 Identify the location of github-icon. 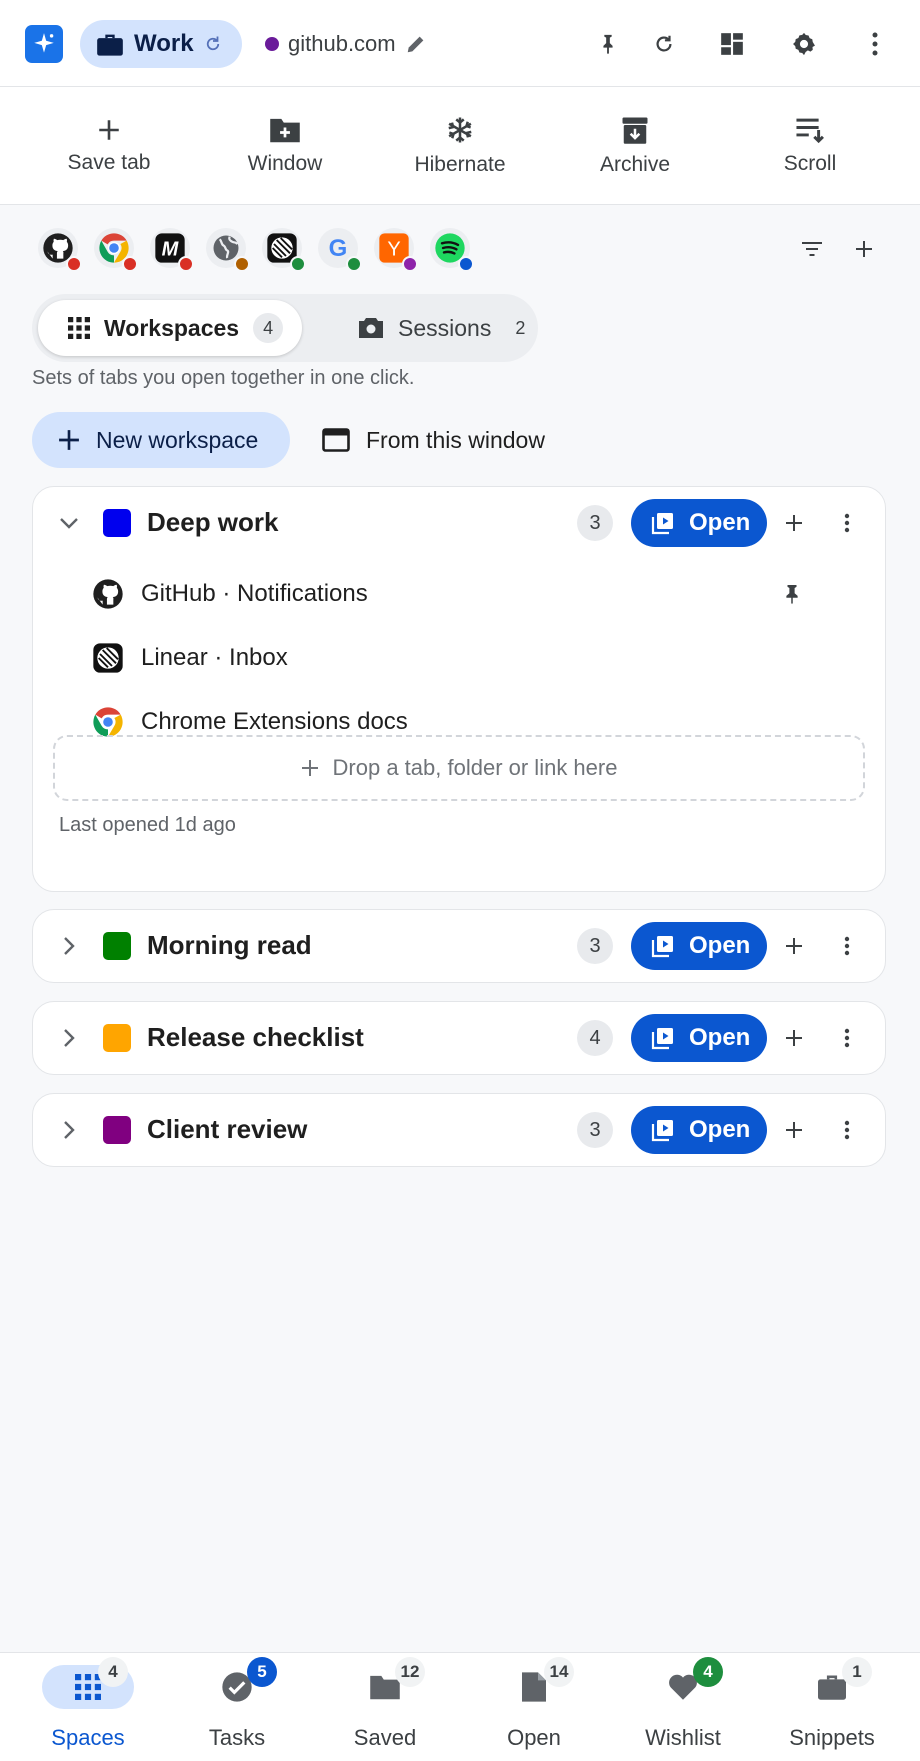
(108, 594).